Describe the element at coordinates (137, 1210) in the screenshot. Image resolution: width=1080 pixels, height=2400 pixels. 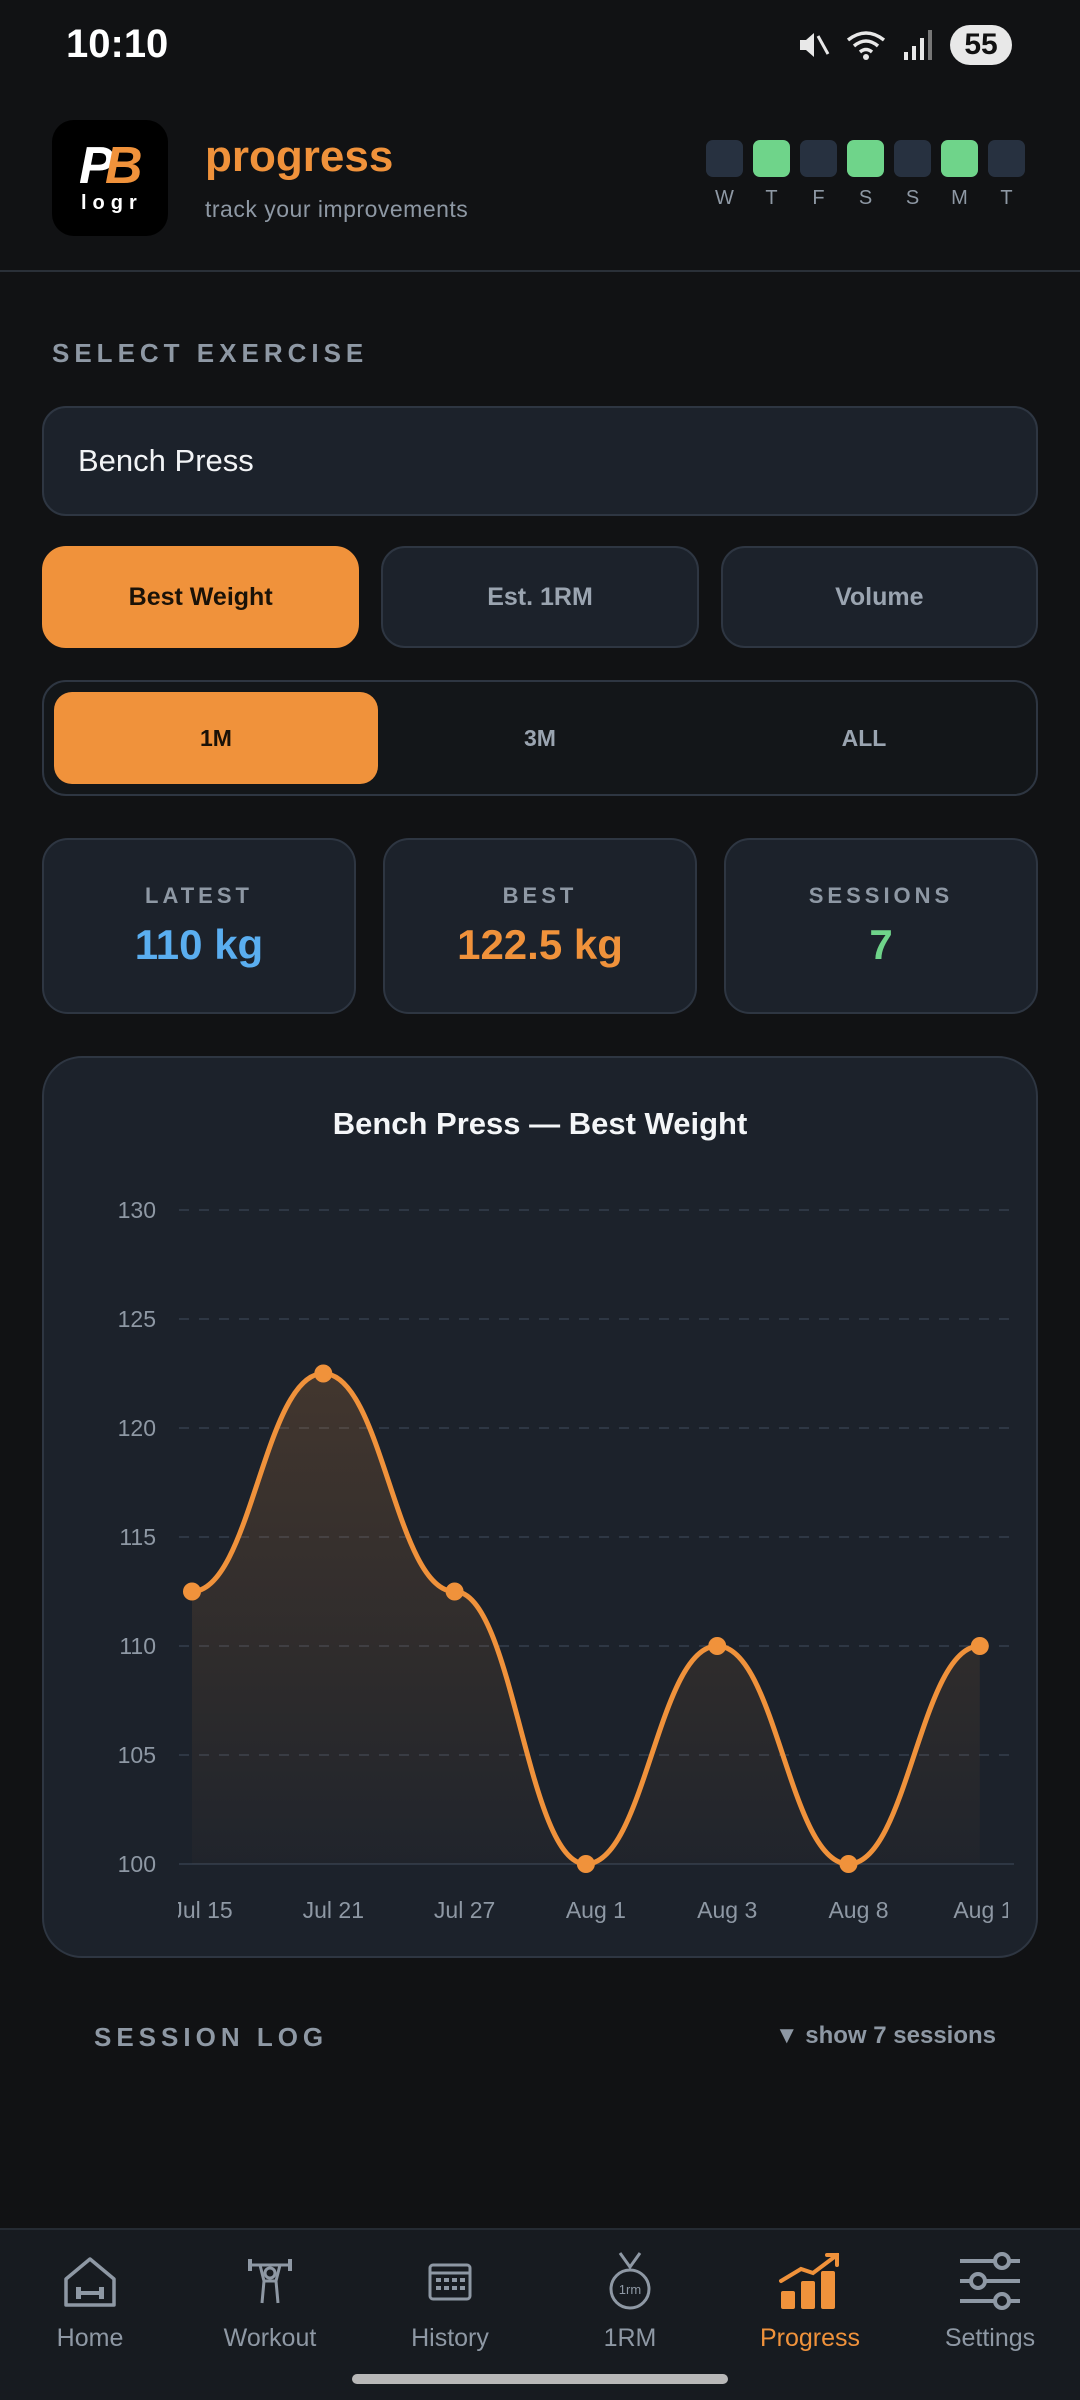
I see `y-tick-label: 130` at that location.